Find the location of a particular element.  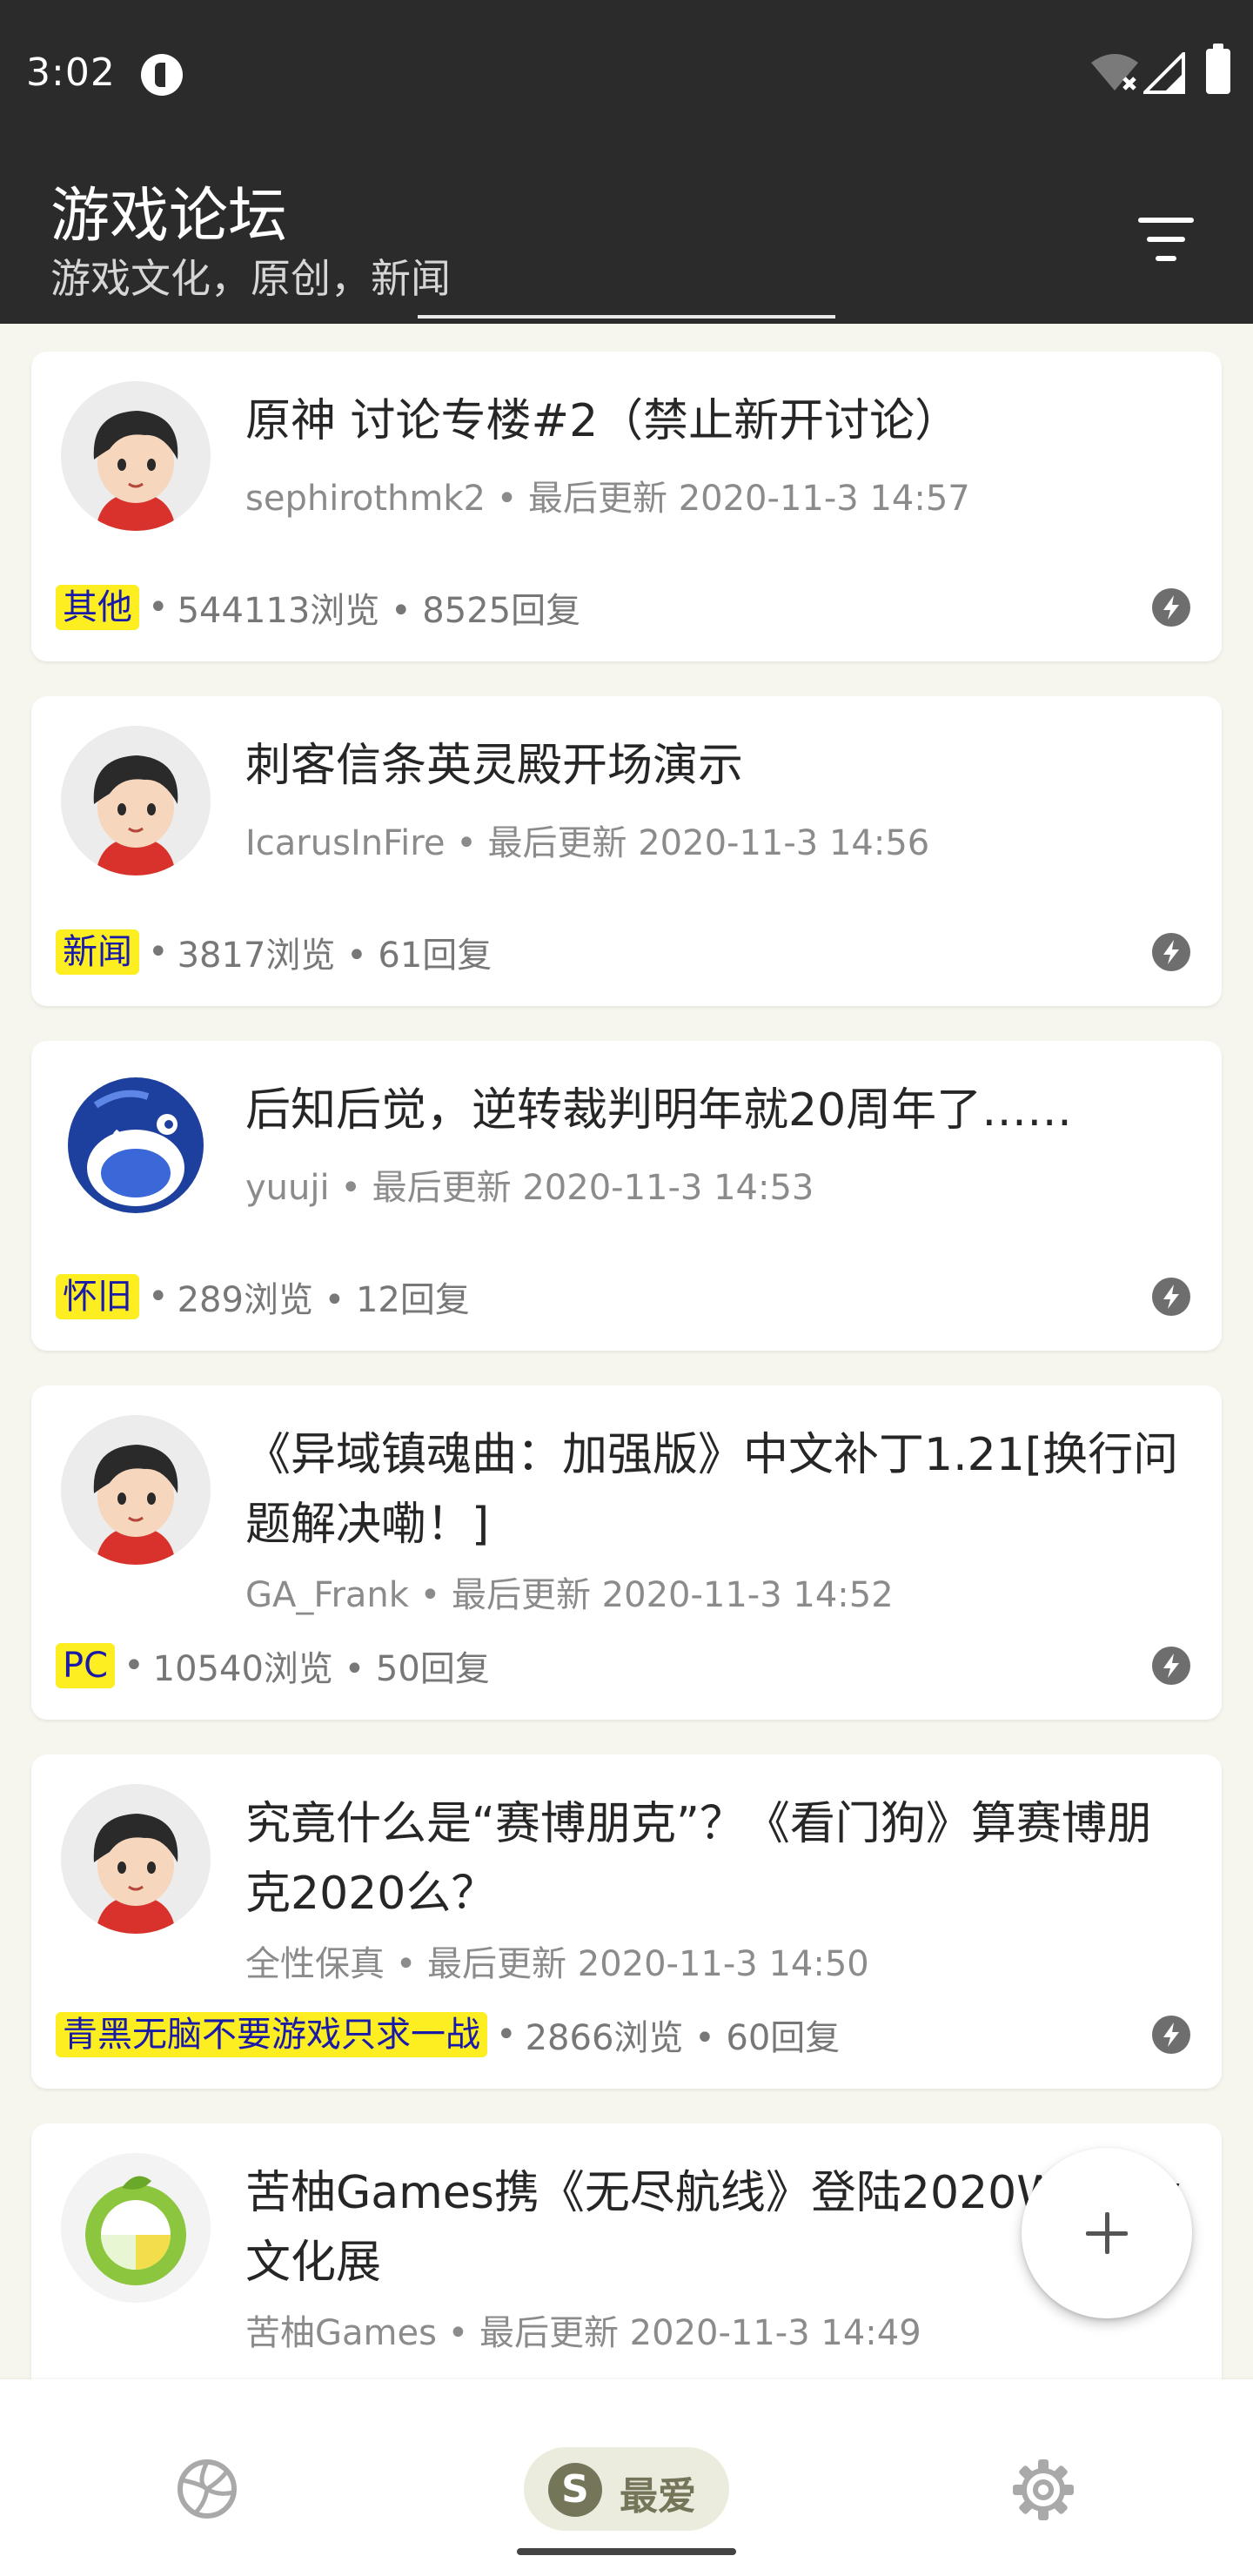

post-author: GA_Frank is located at coordinates (327, 1595).